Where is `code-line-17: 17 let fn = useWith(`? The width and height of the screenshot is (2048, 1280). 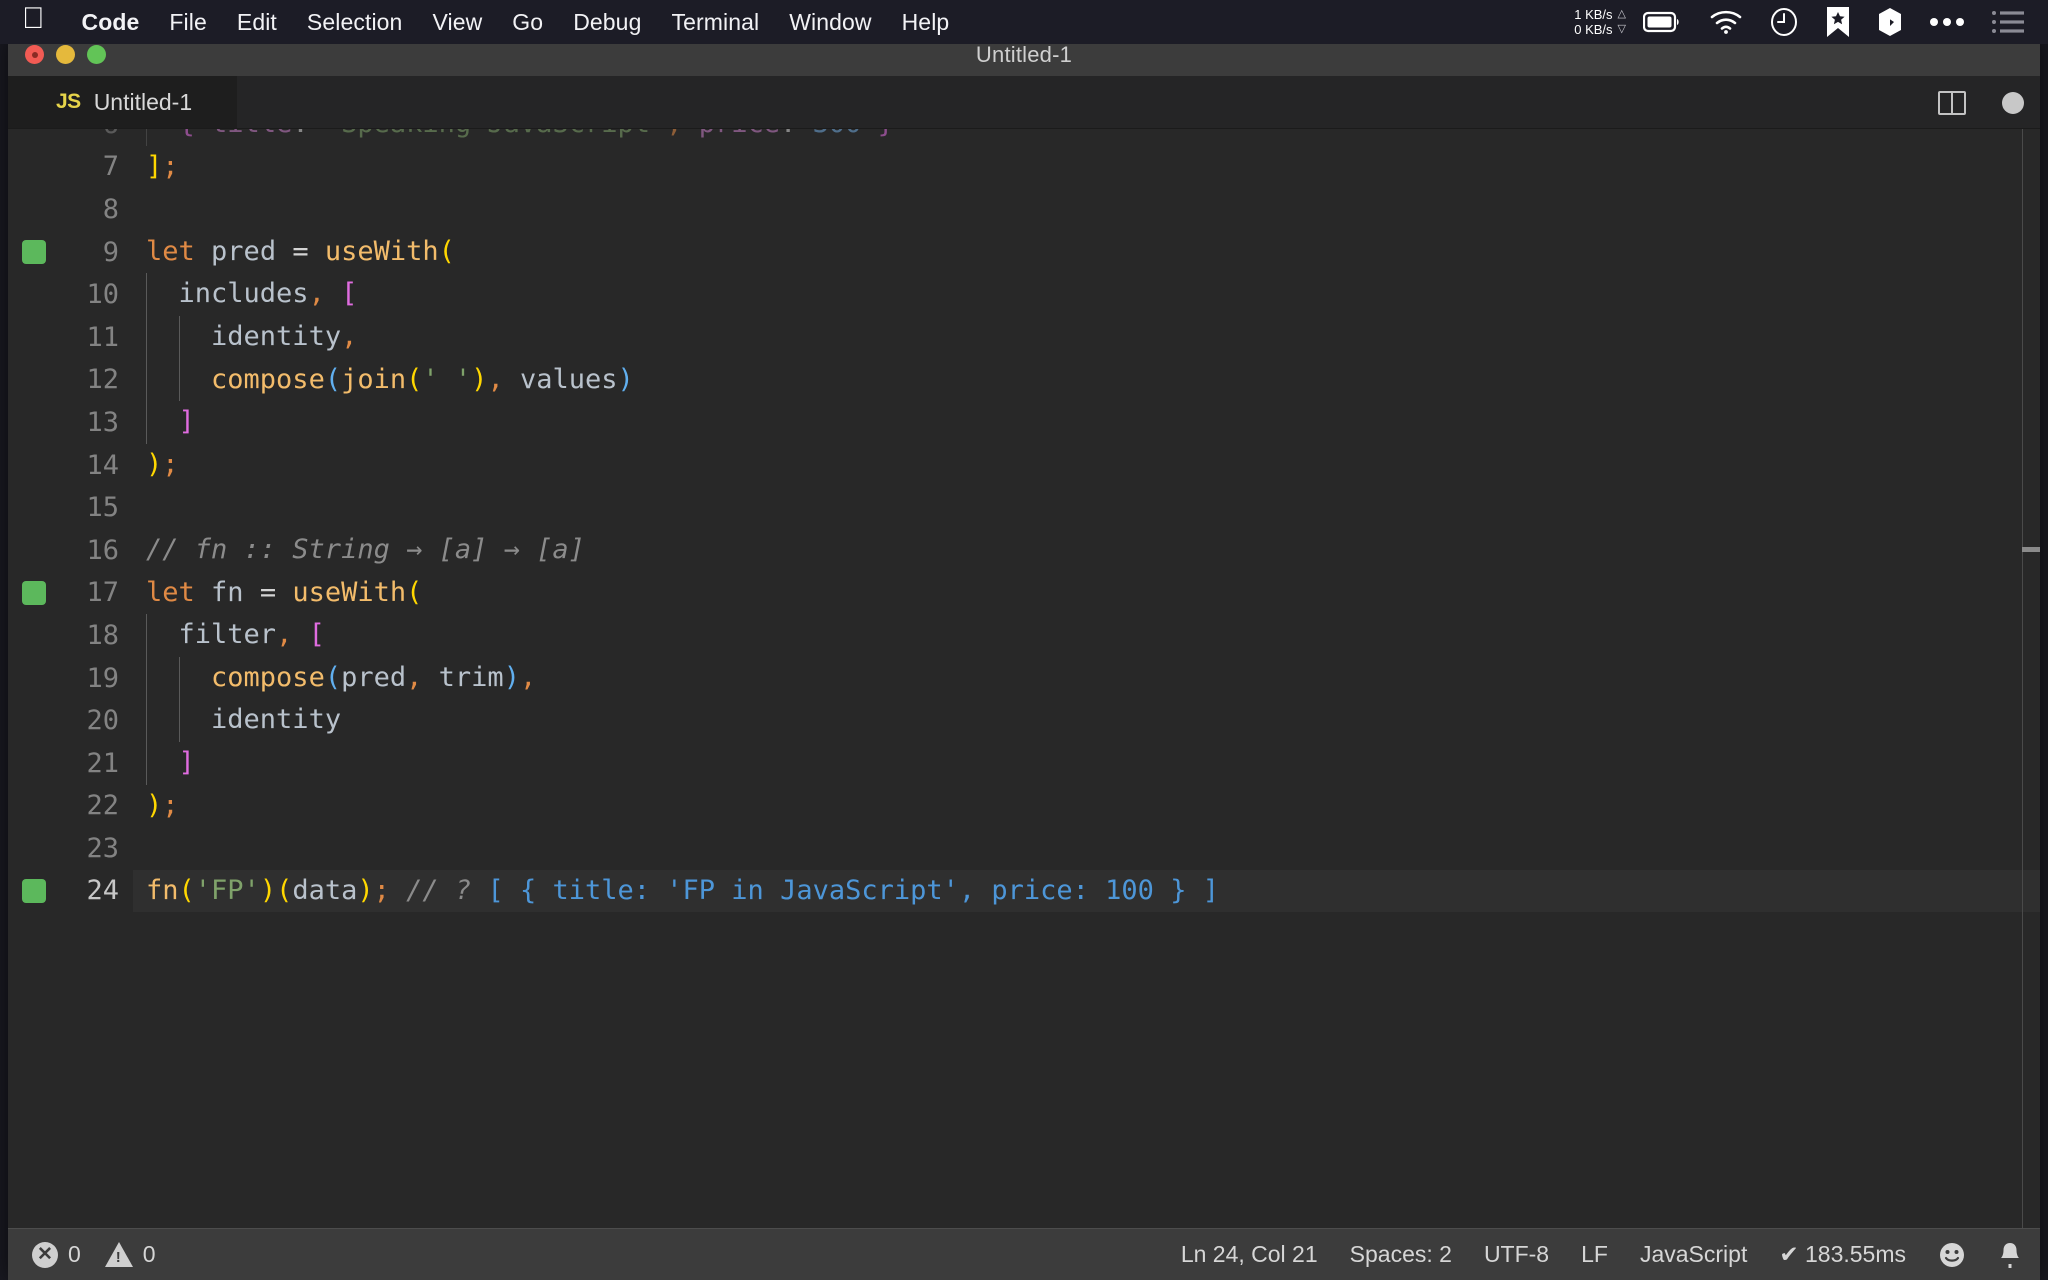 code-line-17: 17 let fn = useWith( is located at coordinates (1024, 593).